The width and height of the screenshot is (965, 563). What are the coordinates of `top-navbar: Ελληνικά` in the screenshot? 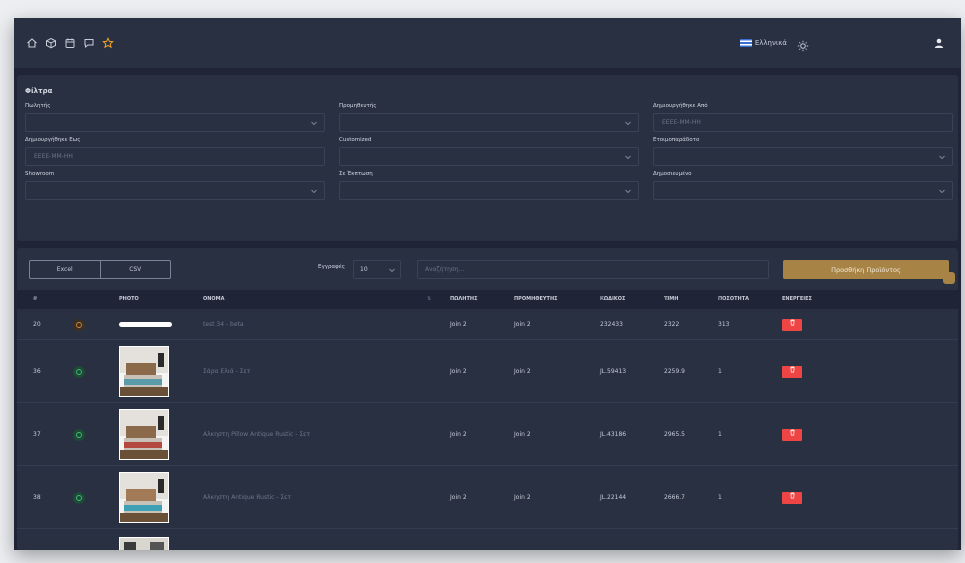 It's located at (487, 43).